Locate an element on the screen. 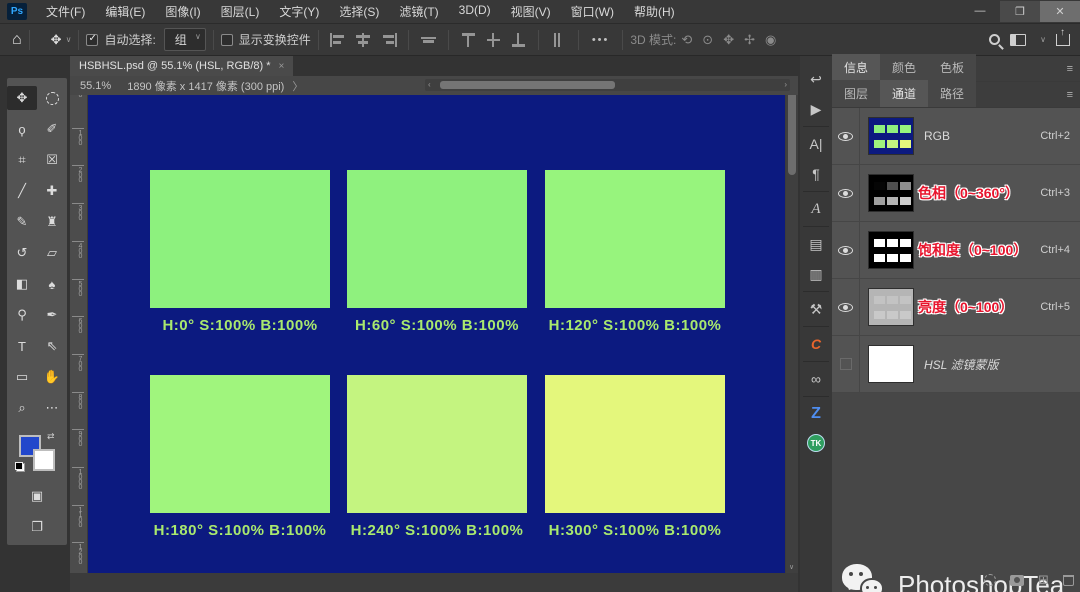 This screenshot has height=592, width=1080. menu-item: 编辑(E) is located at coordinates (125, 11).